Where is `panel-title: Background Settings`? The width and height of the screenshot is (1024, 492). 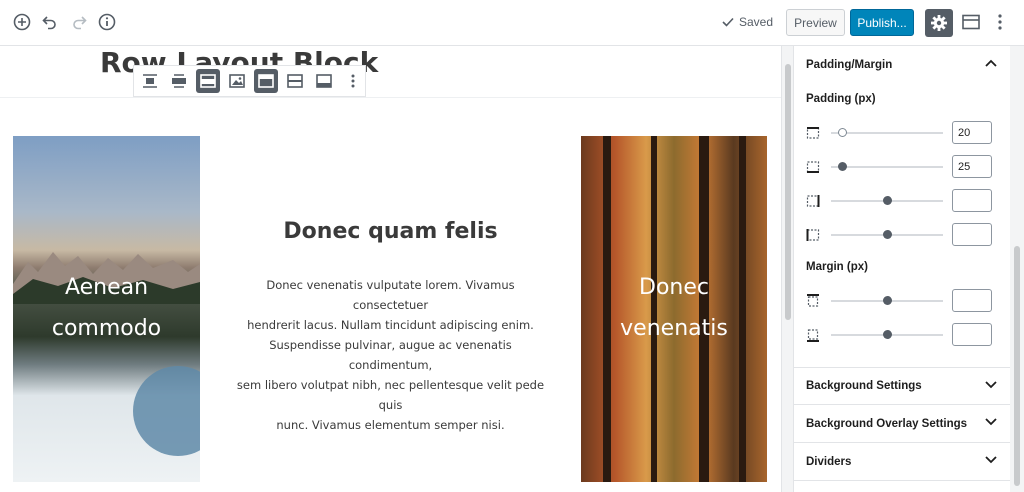 panel-title: Background Settings is located at coordinates (864, 386).